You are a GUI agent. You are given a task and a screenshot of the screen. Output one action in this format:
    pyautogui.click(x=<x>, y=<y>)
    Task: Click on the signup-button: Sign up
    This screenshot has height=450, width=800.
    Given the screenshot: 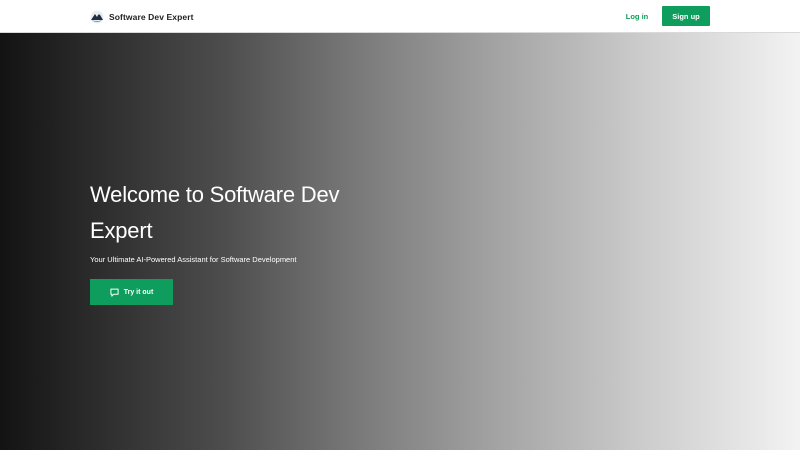 What is the action you would take?
    pyautogui.click(x=686, y=16)
    